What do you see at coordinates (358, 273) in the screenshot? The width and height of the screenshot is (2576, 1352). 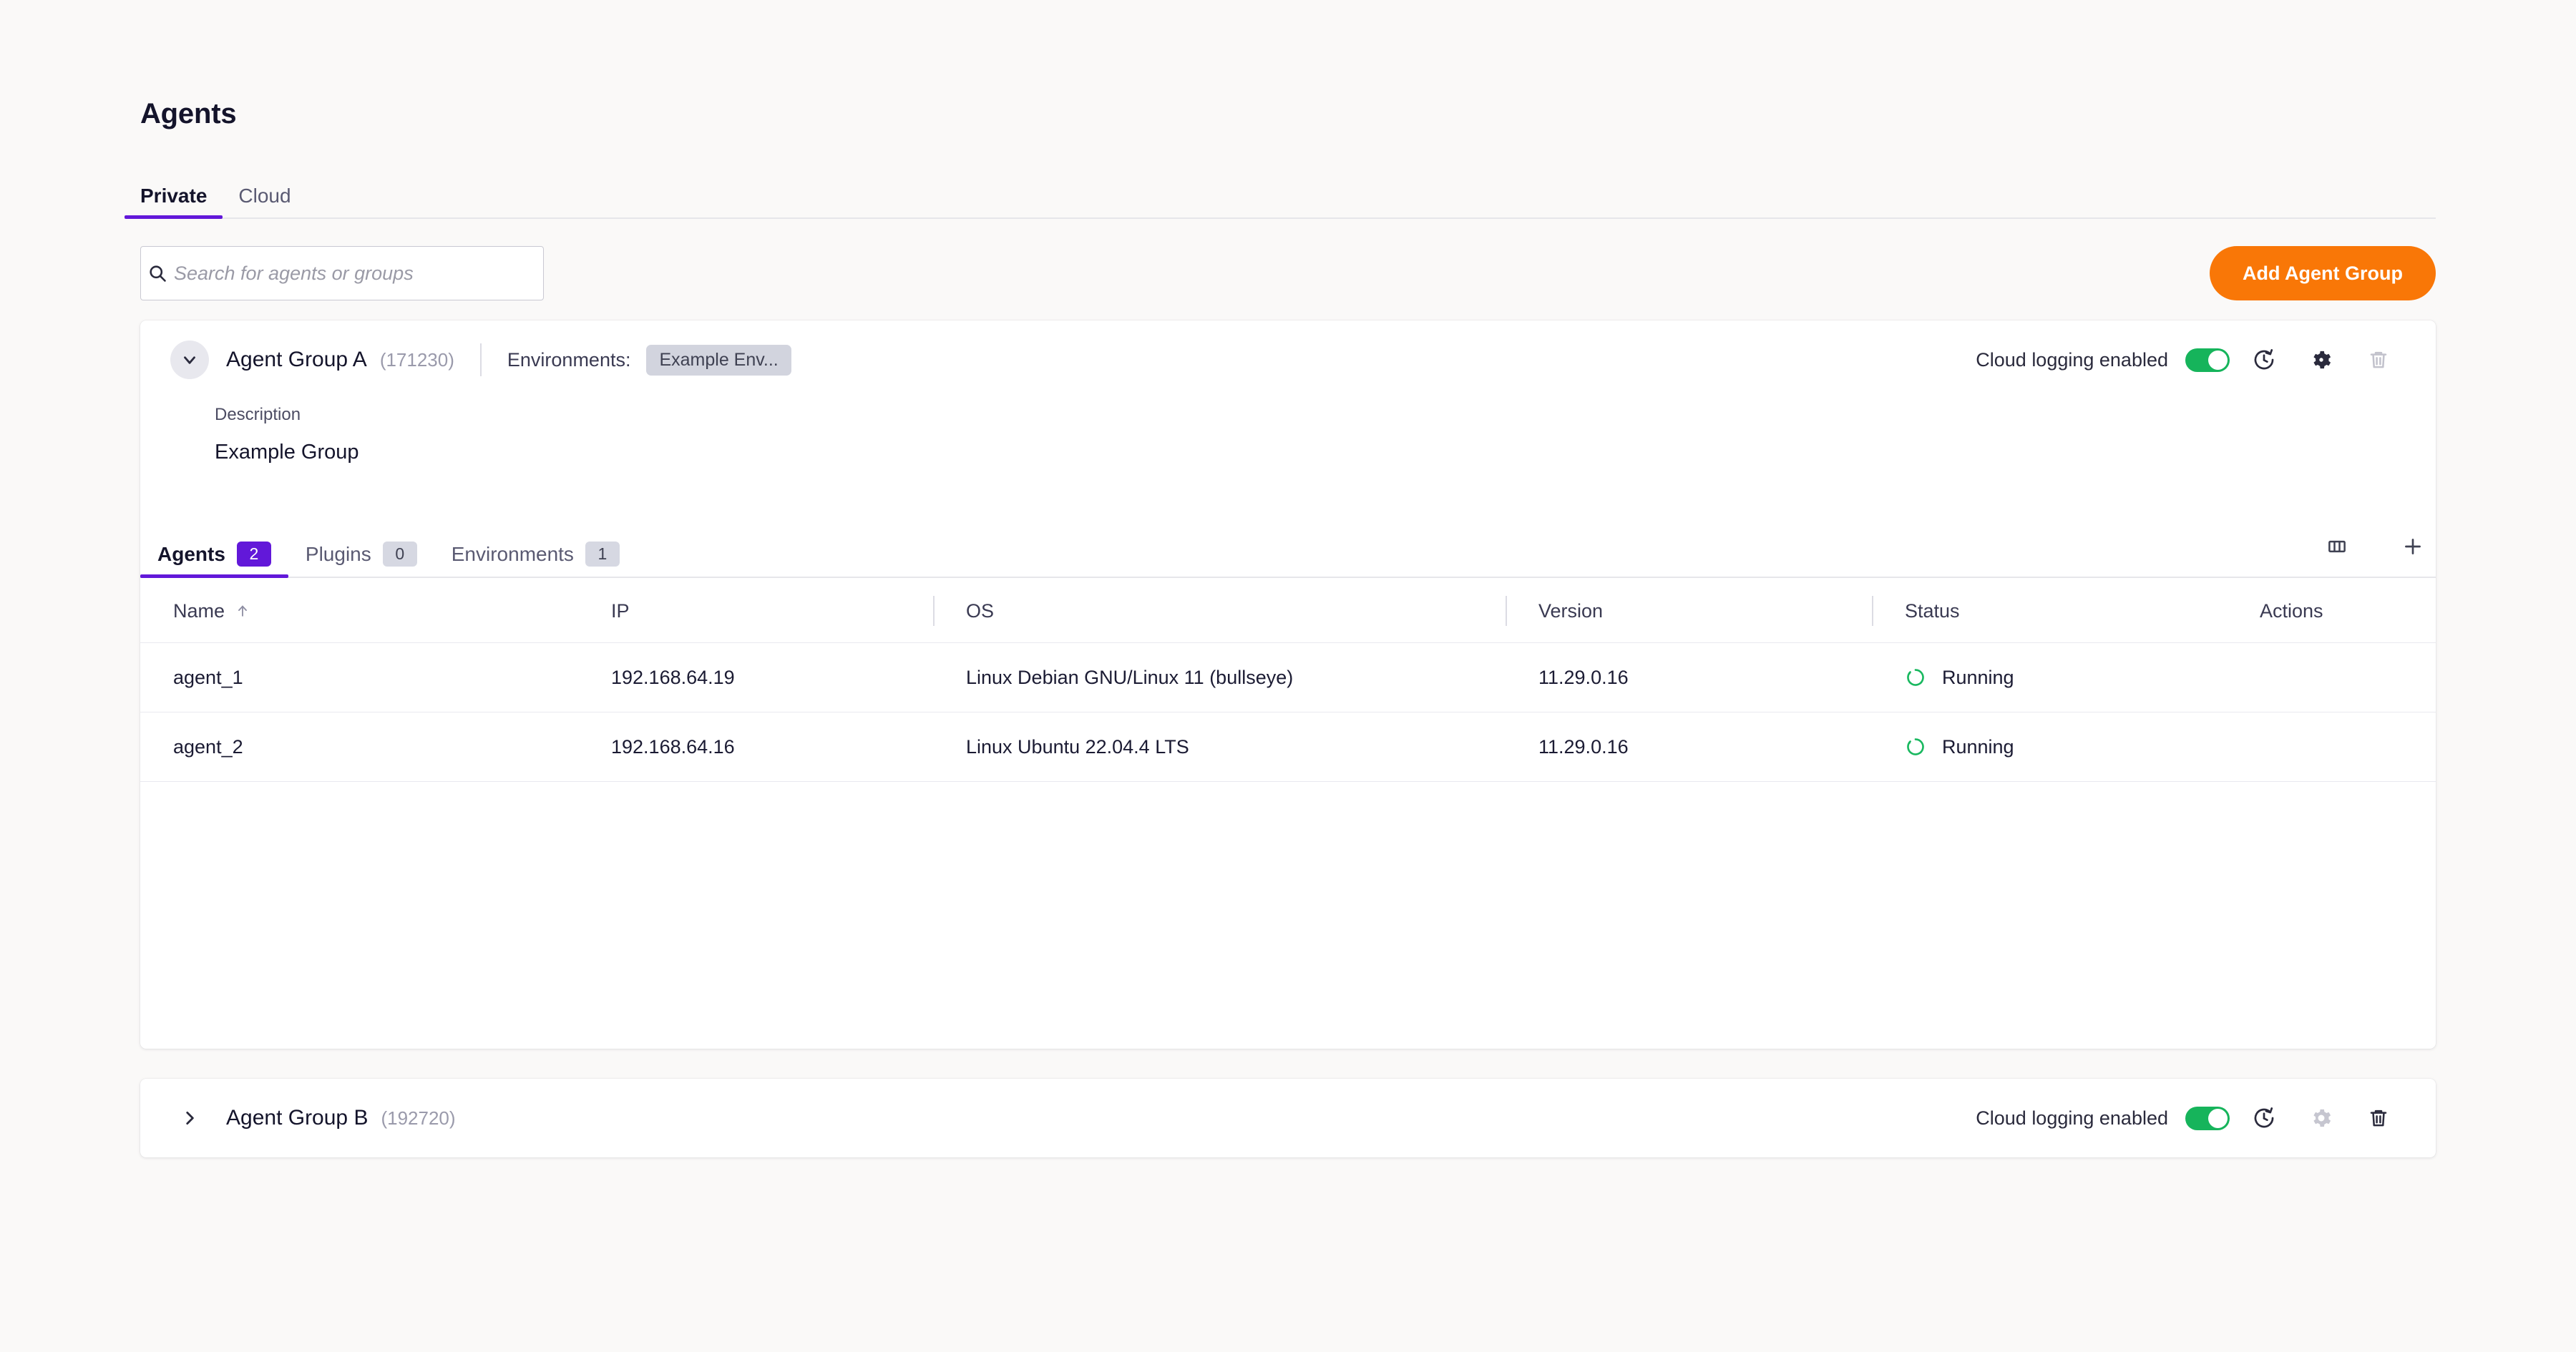 I see `search-input` at bounding box center [358, 273].